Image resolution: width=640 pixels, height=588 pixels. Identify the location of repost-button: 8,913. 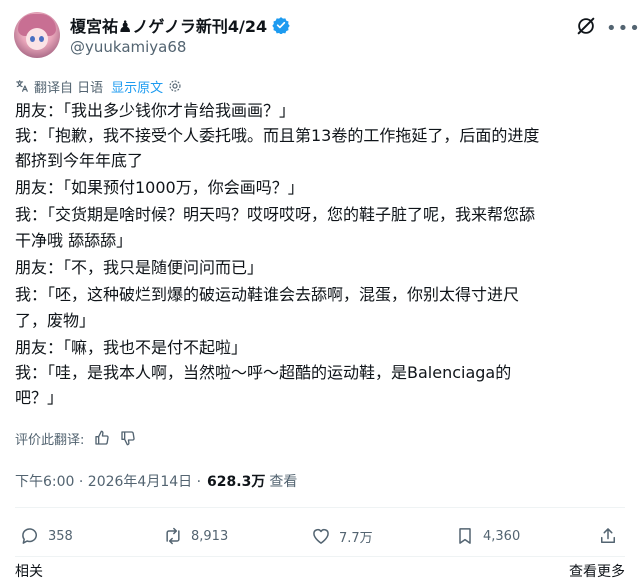
(195, 536).